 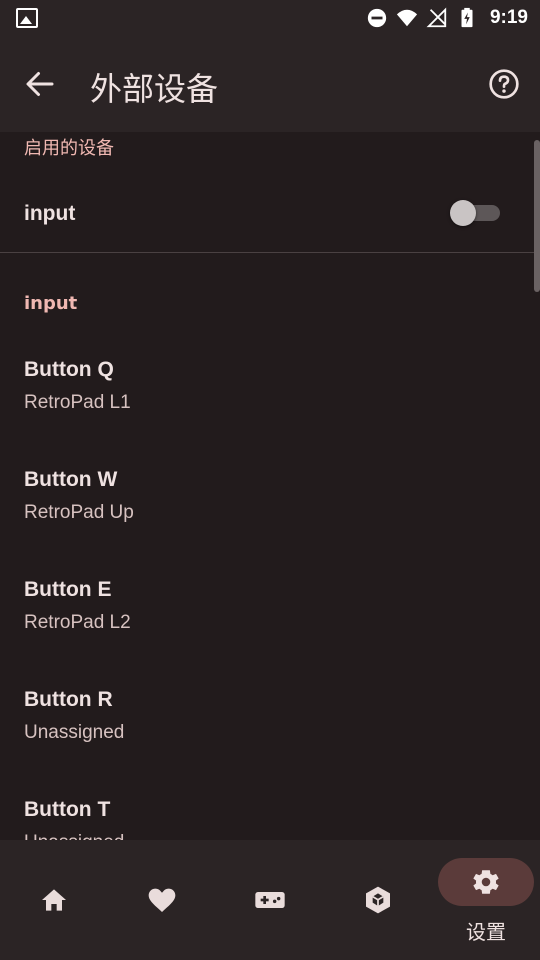 What do you see at coordinates (71, 479) in the screenshot?
I see `mapping-key: Button W` at bounding box center [71, 479].